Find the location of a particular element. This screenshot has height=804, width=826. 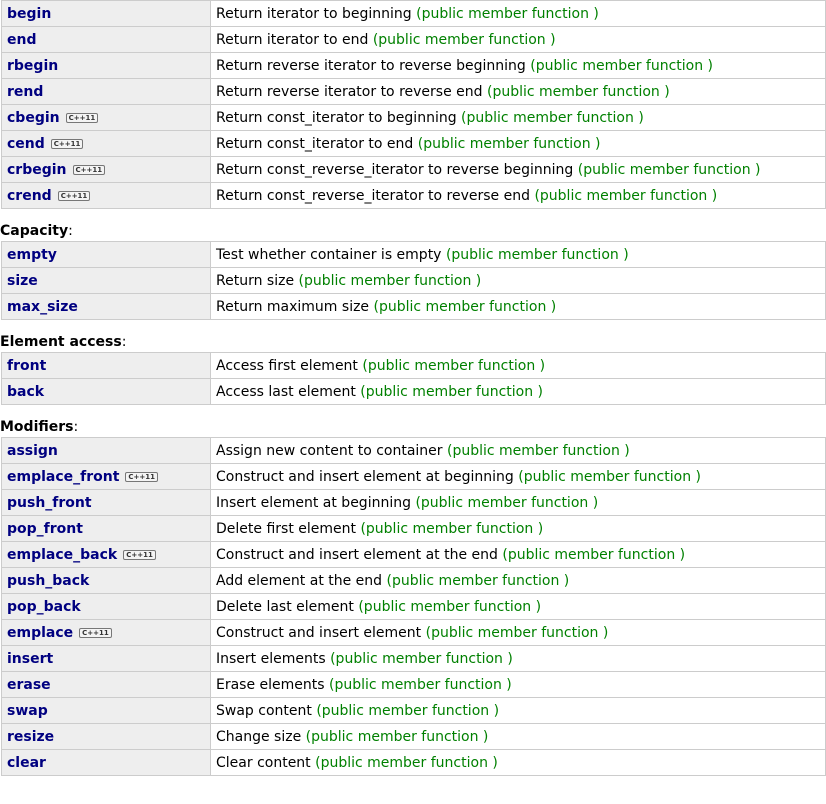

member-name-cell: pop_back is located at coordinates (106, 606).